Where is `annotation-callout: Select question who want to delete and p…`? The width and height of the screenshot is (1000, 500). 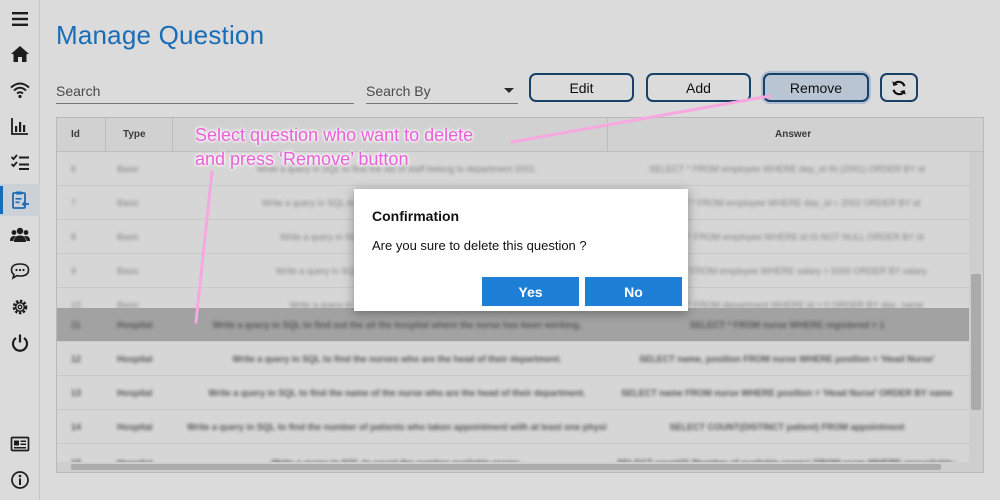 annotation-callout: Select question who want to delete and p… is located at coordinates (360, 147).